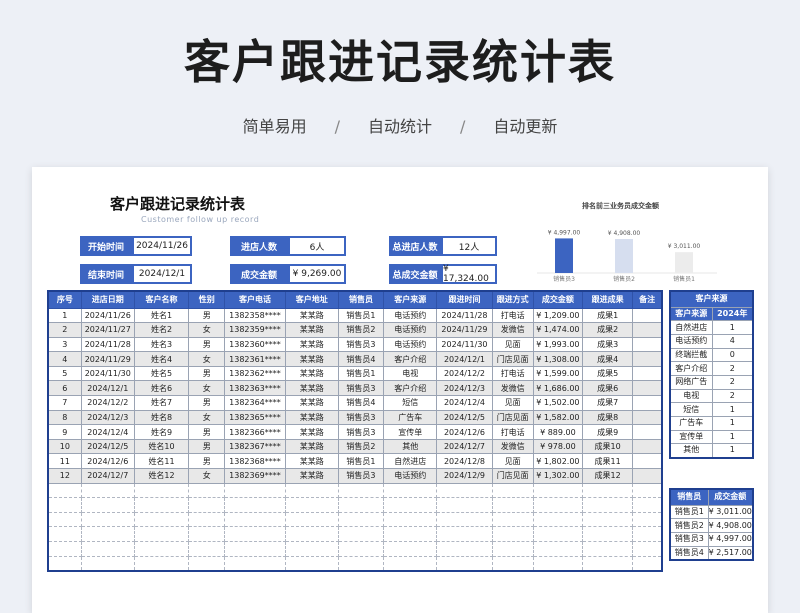  What do you see at coordinates (162, 246) in the screenshot?
I see `start-time-value: 2024/11/26` at bounding box center [162, 246].